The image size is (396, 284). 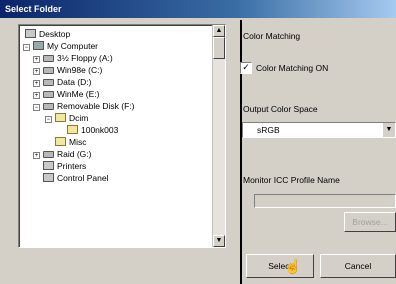 I want to click on tree-item-label: Raid (G:), so click(x=74, y=154).